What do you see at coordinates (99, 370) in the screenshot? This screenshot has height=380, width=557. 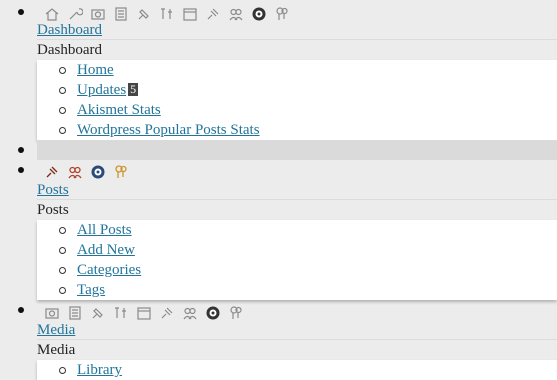 I see `library-link: Library` at bounding box center [99, 370].